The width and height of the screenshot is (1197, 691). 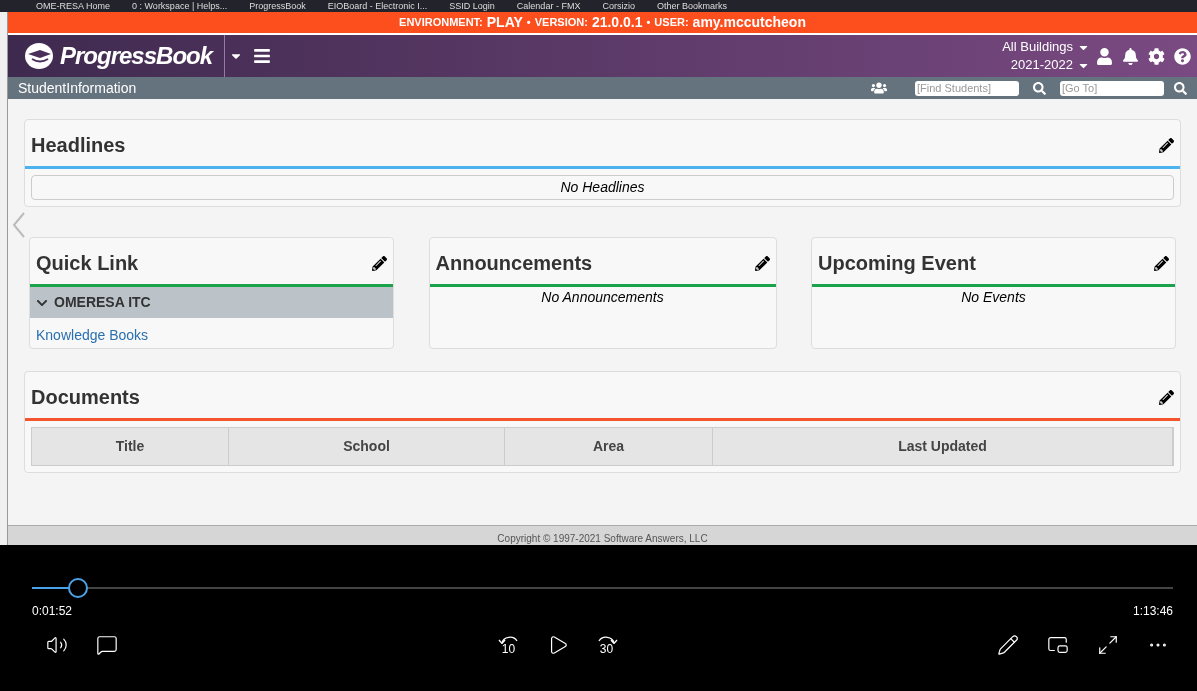 I want to click on seek-thumb, so click(x=77, y=588).